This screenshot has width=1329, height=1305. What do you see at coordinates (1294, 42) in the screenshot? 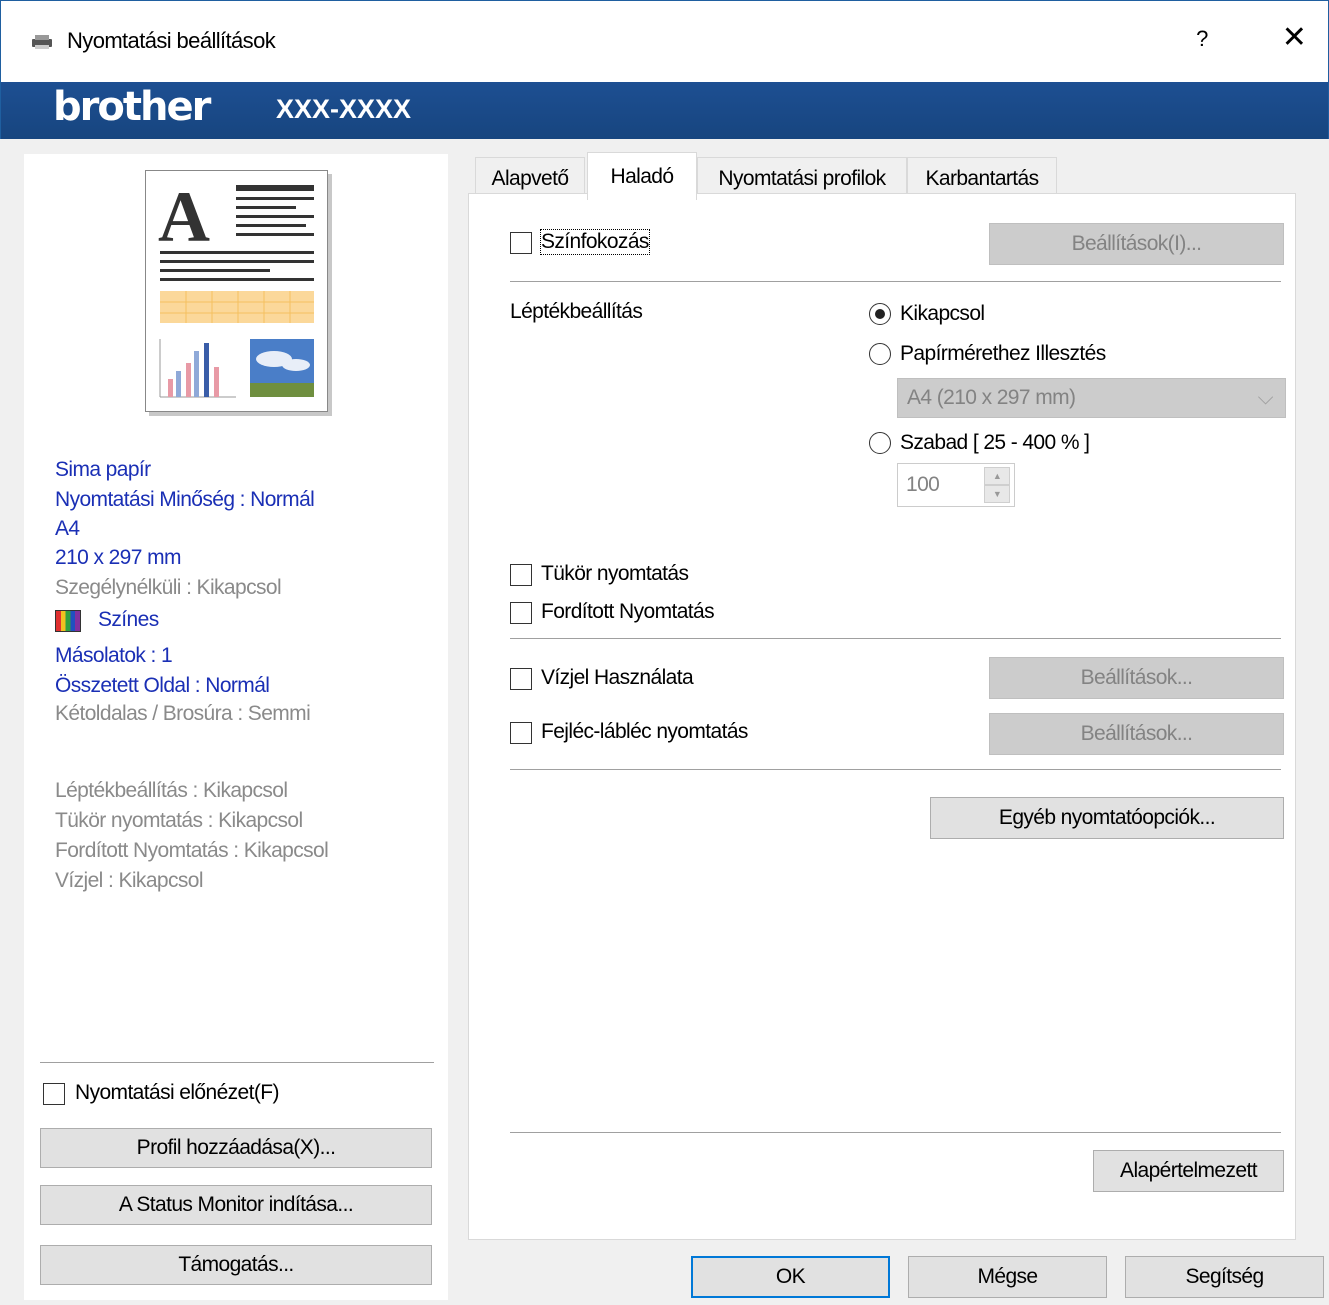
I see `close-icon: ✕` at bounding box center [1294, 42].